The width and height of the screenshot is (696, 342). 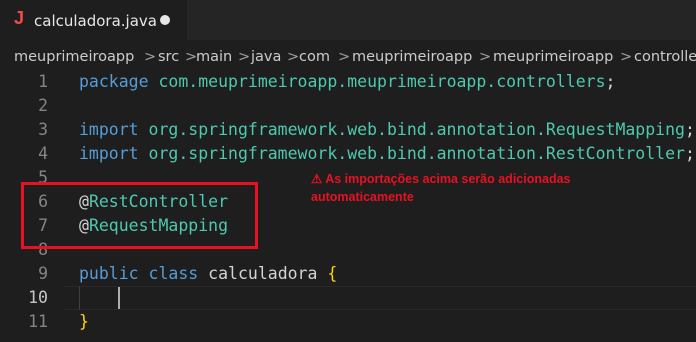 What do you see at coordinates (348, 322) in the screenshot?
I see `code-line: 11}` at bounding box center [348, 322].